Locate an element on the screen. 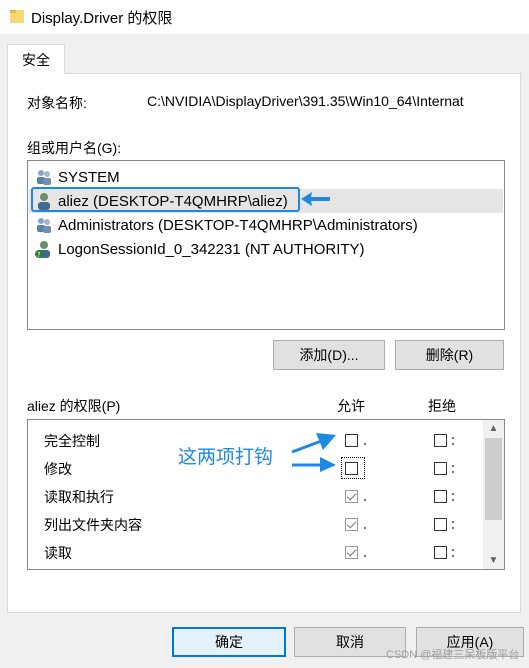 This screenshot has width=529, height=668. remove-button: 删除(R) is located at coordinates (449, 355).